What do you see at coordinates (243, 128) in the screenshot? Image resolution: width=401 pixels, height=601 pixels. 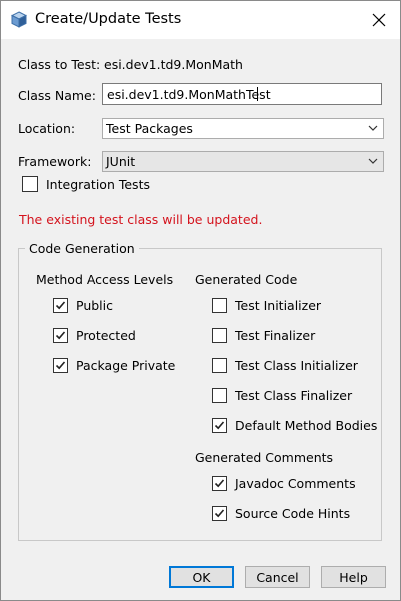 I see `location-select: Test Packages` at bounding box center [243, 128].